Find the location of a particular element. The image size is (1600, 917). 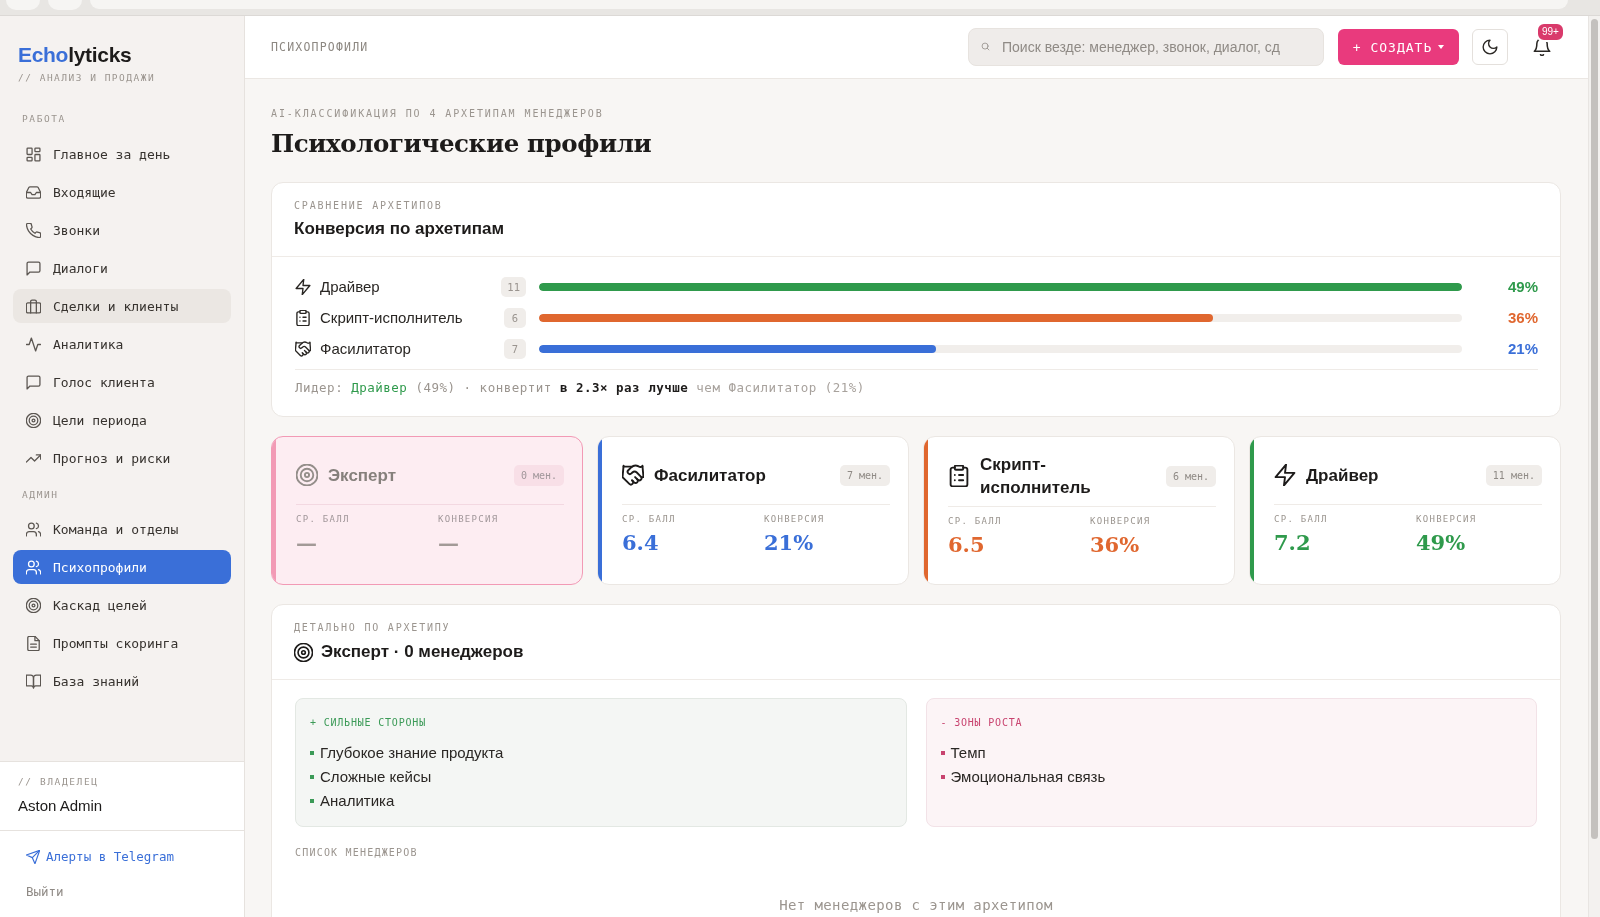

archetype-title: Фасилитатор is located at coordinates (710, 475).